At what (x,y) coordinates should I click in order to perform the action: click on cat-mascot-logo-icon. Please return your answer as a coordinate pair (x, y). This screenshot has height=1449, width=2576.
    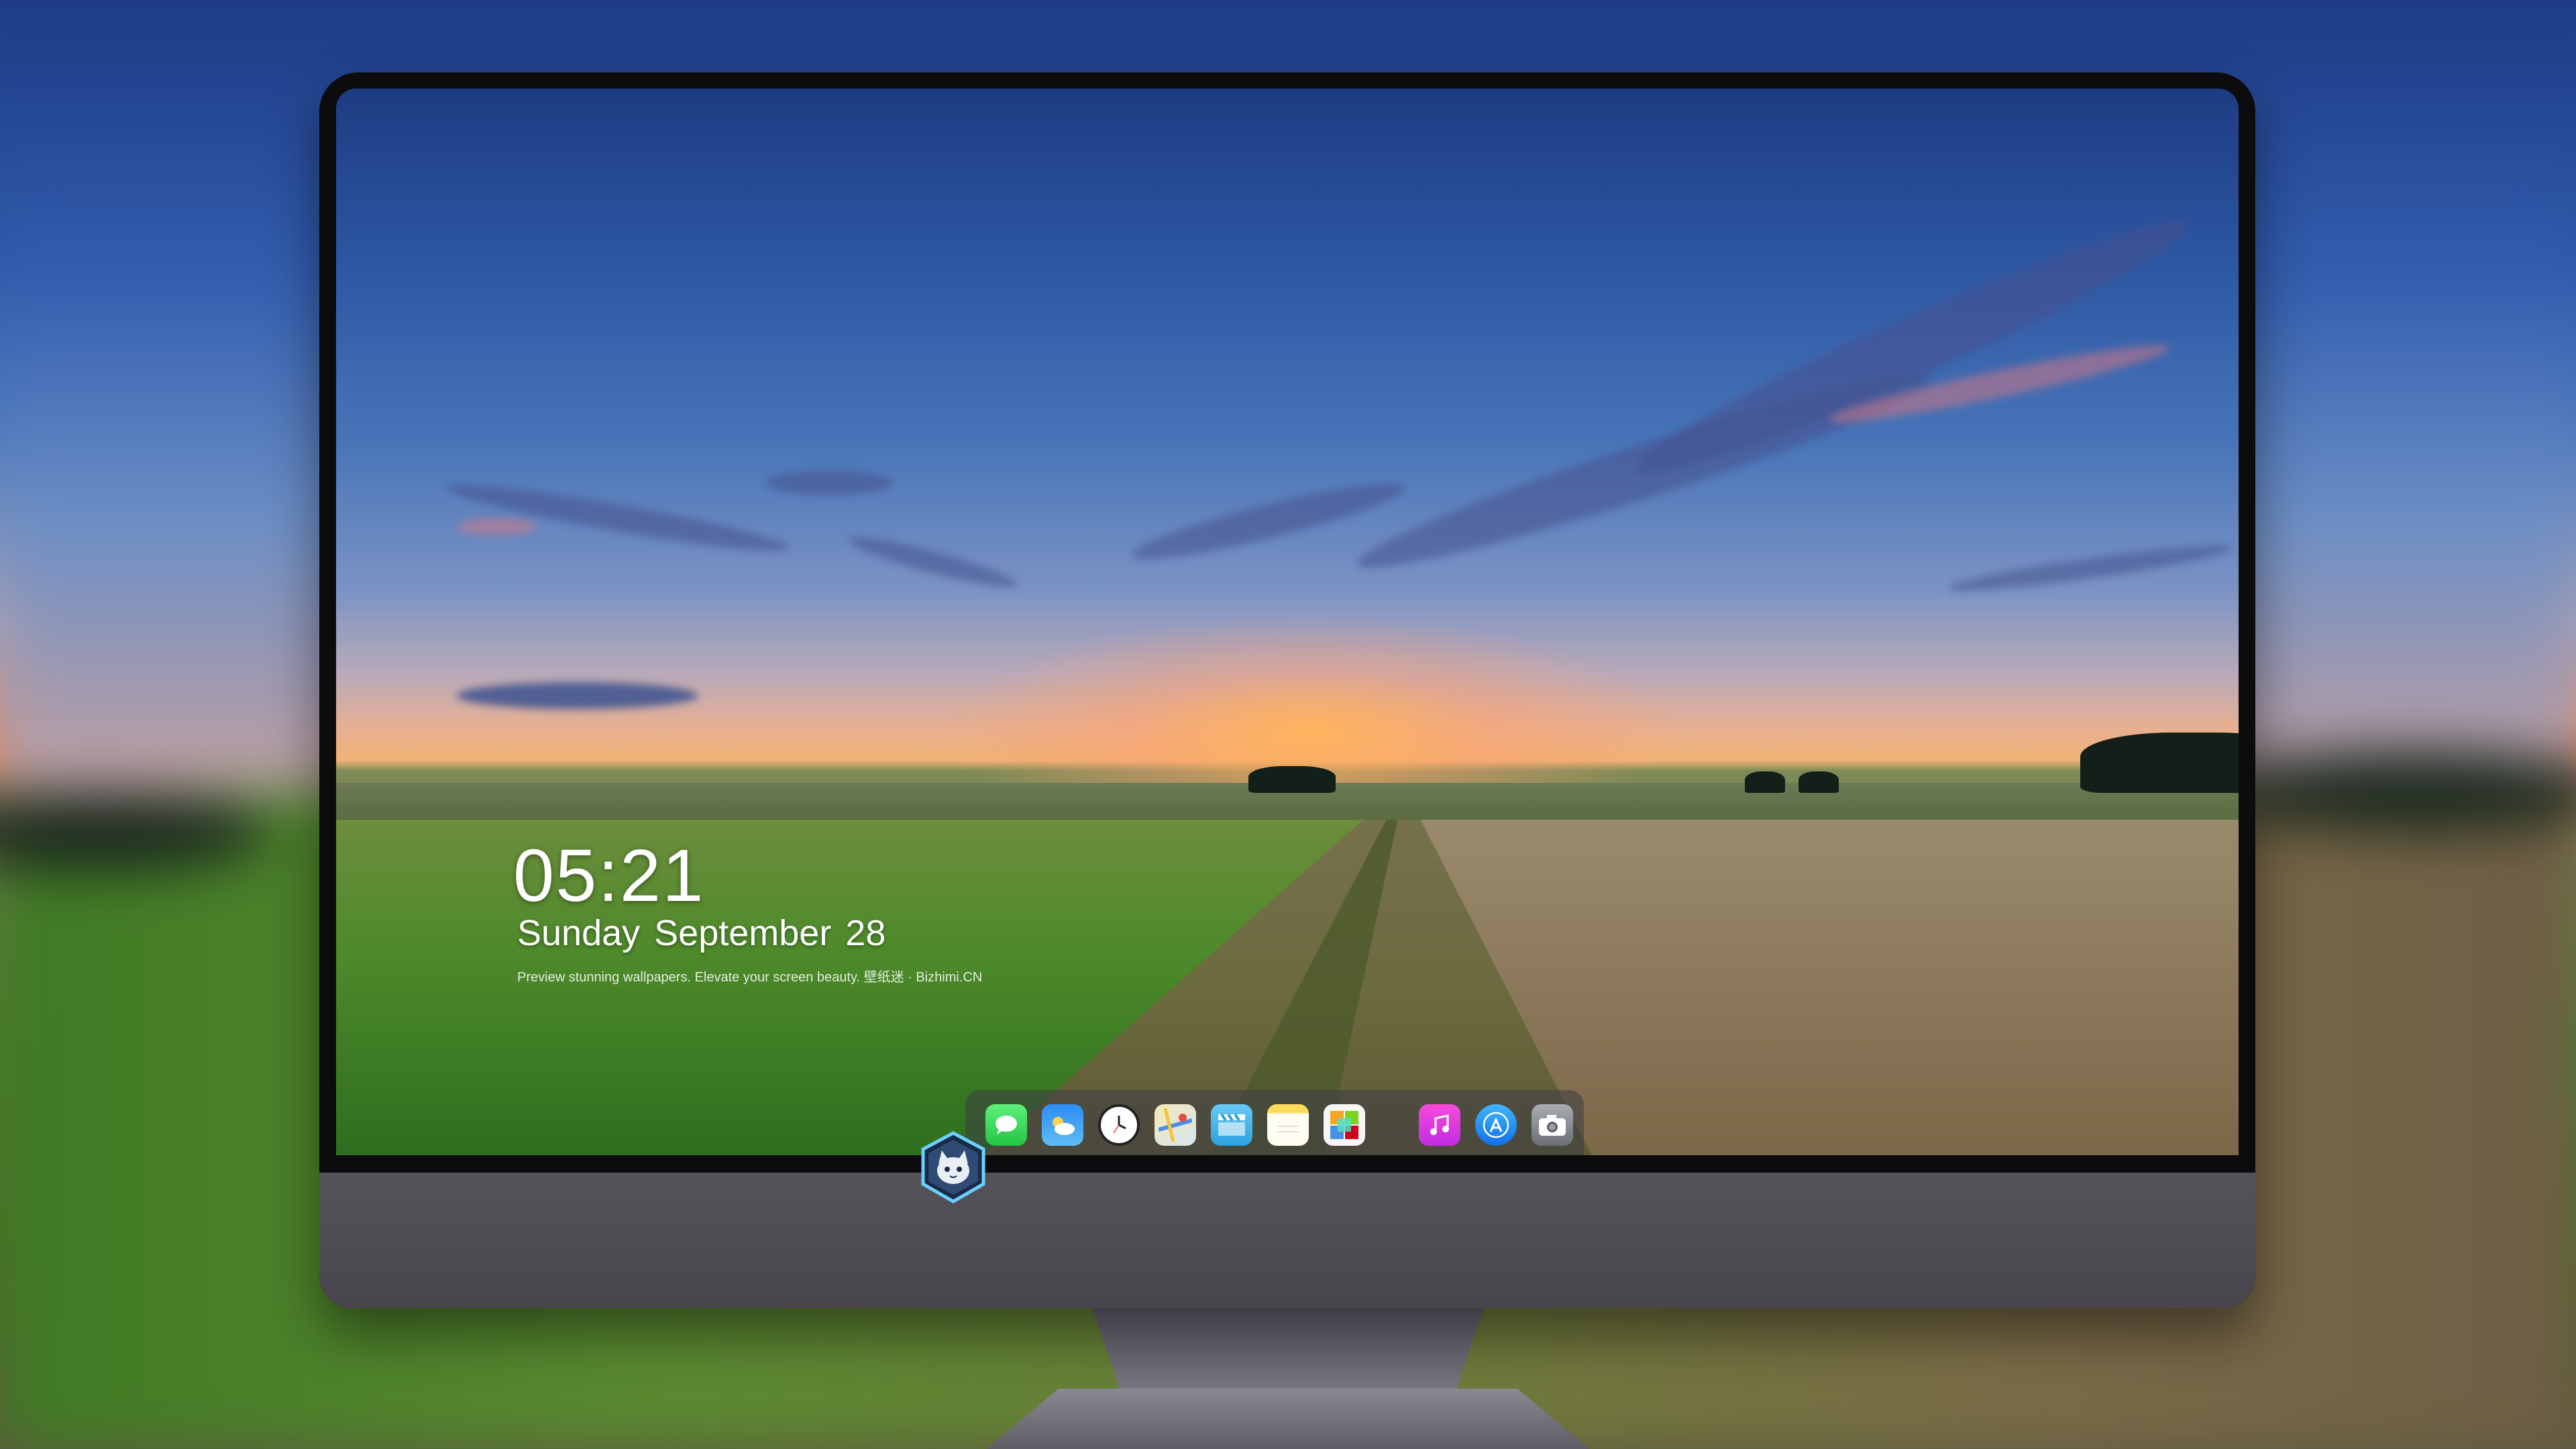
    Looking at the image, I should click on (953, 1167).